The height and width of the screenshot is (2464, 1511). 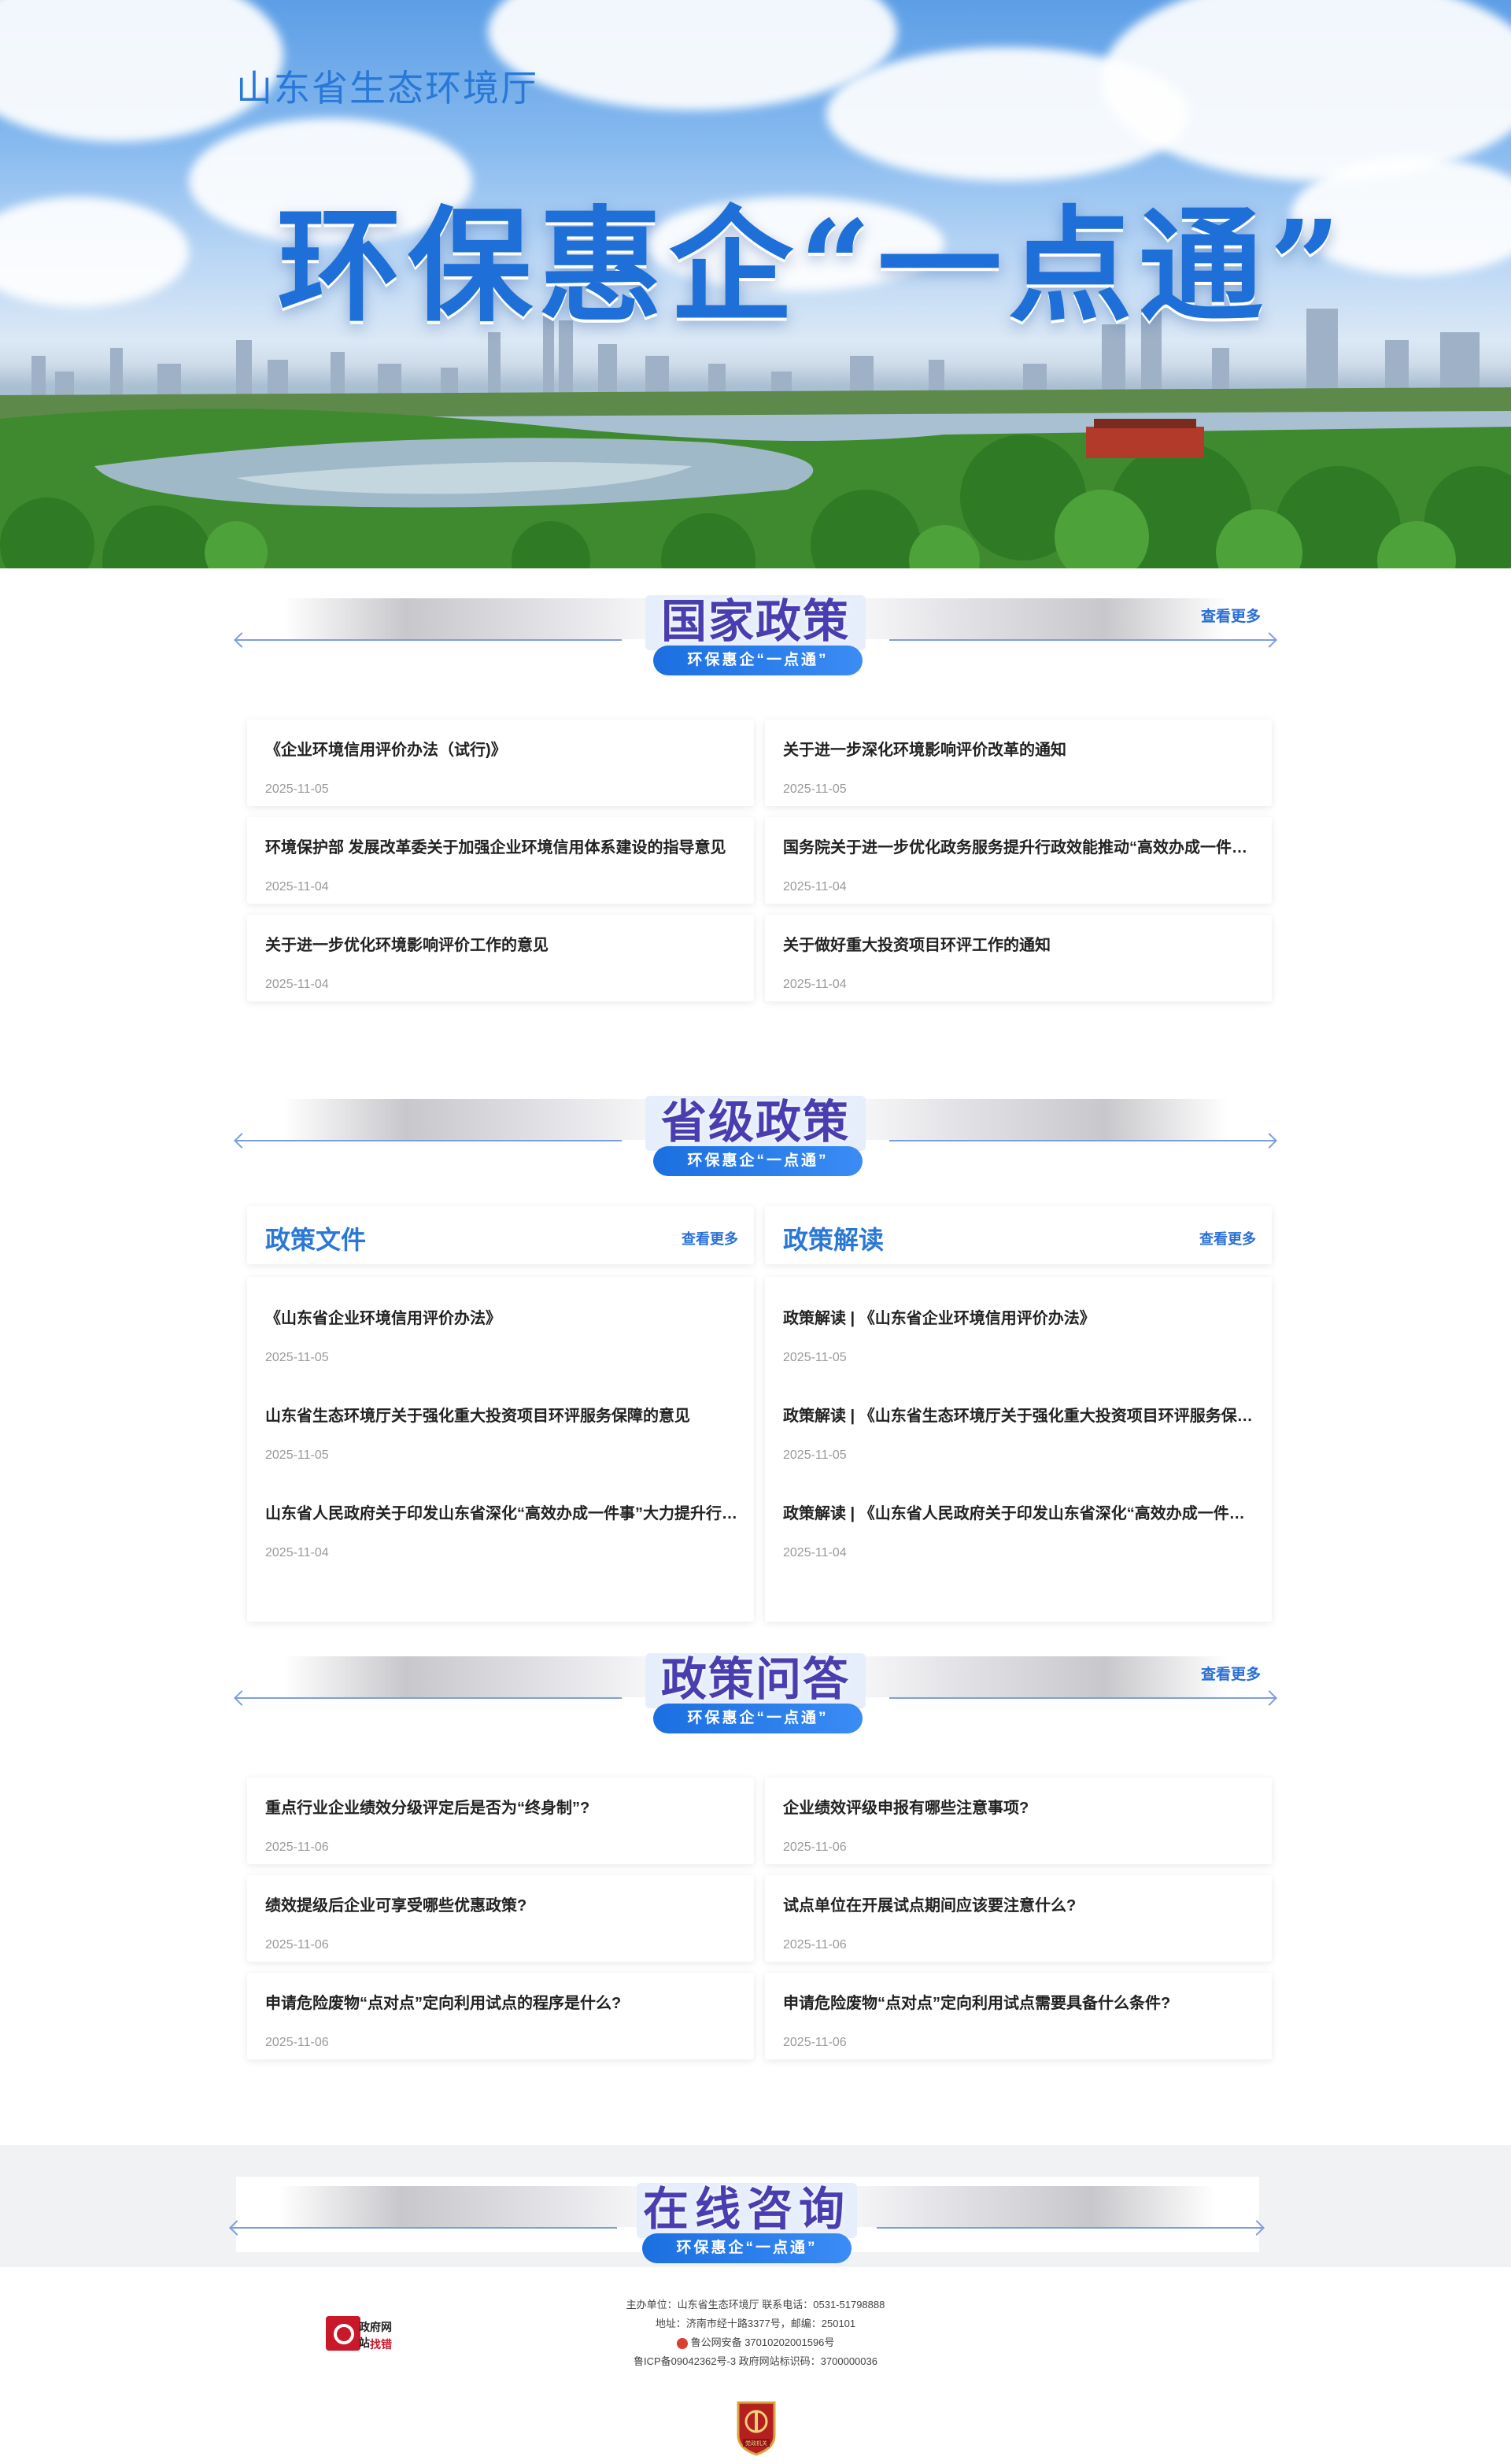 I want to click on news-title: 《企业环境信用评价办法（试行)》, so click(x=386, y=750).